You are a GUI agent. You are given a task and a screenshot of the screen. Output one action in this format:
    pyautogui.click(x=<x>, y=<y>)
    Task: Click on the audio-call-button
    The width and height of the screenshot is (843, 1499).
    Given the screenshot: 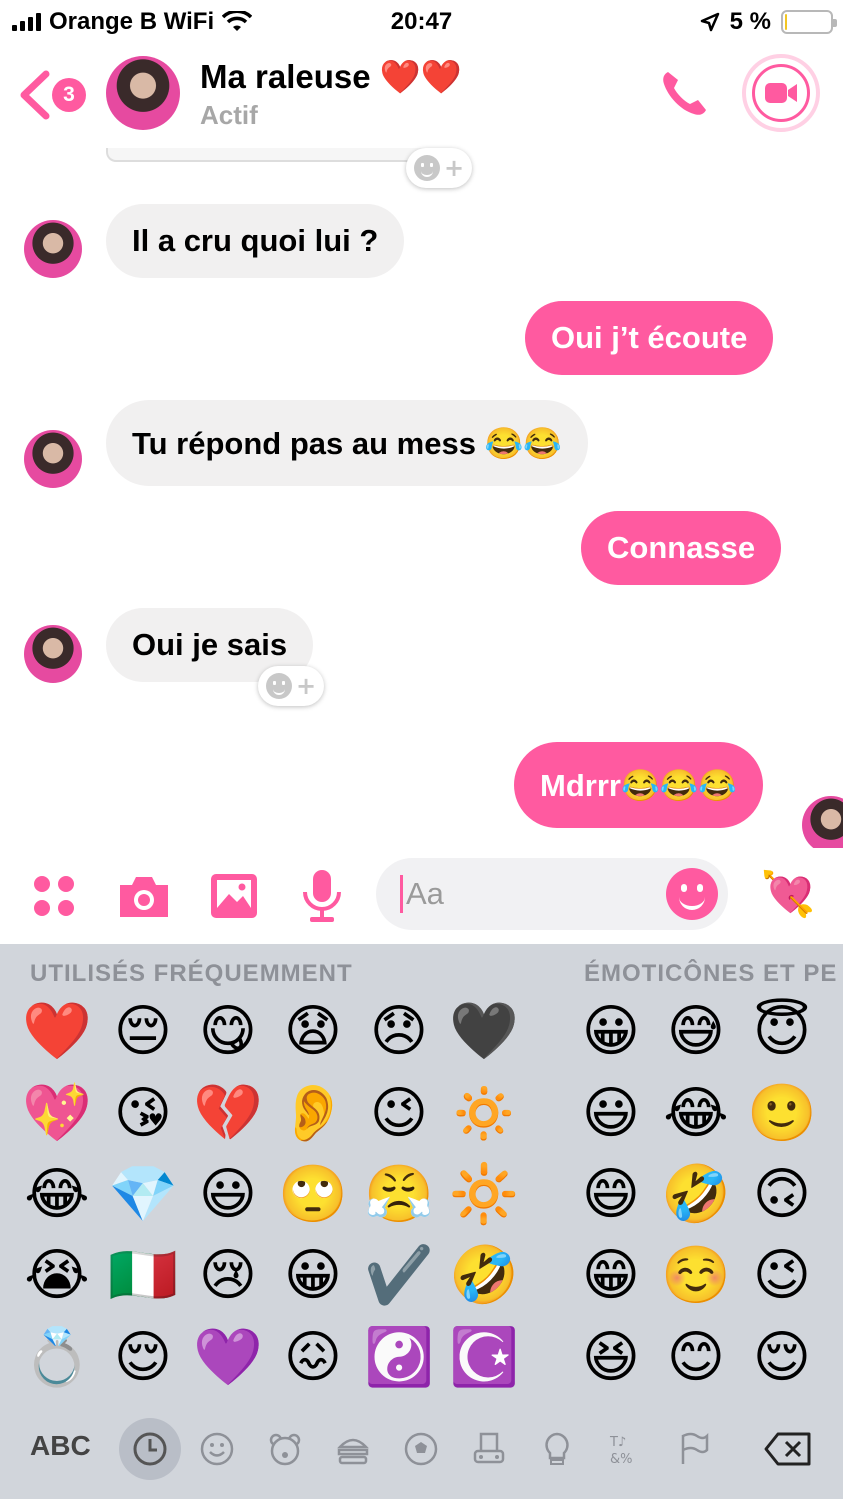 What is the action you would take?
    pyautogui.click(x=684, y=94)
    